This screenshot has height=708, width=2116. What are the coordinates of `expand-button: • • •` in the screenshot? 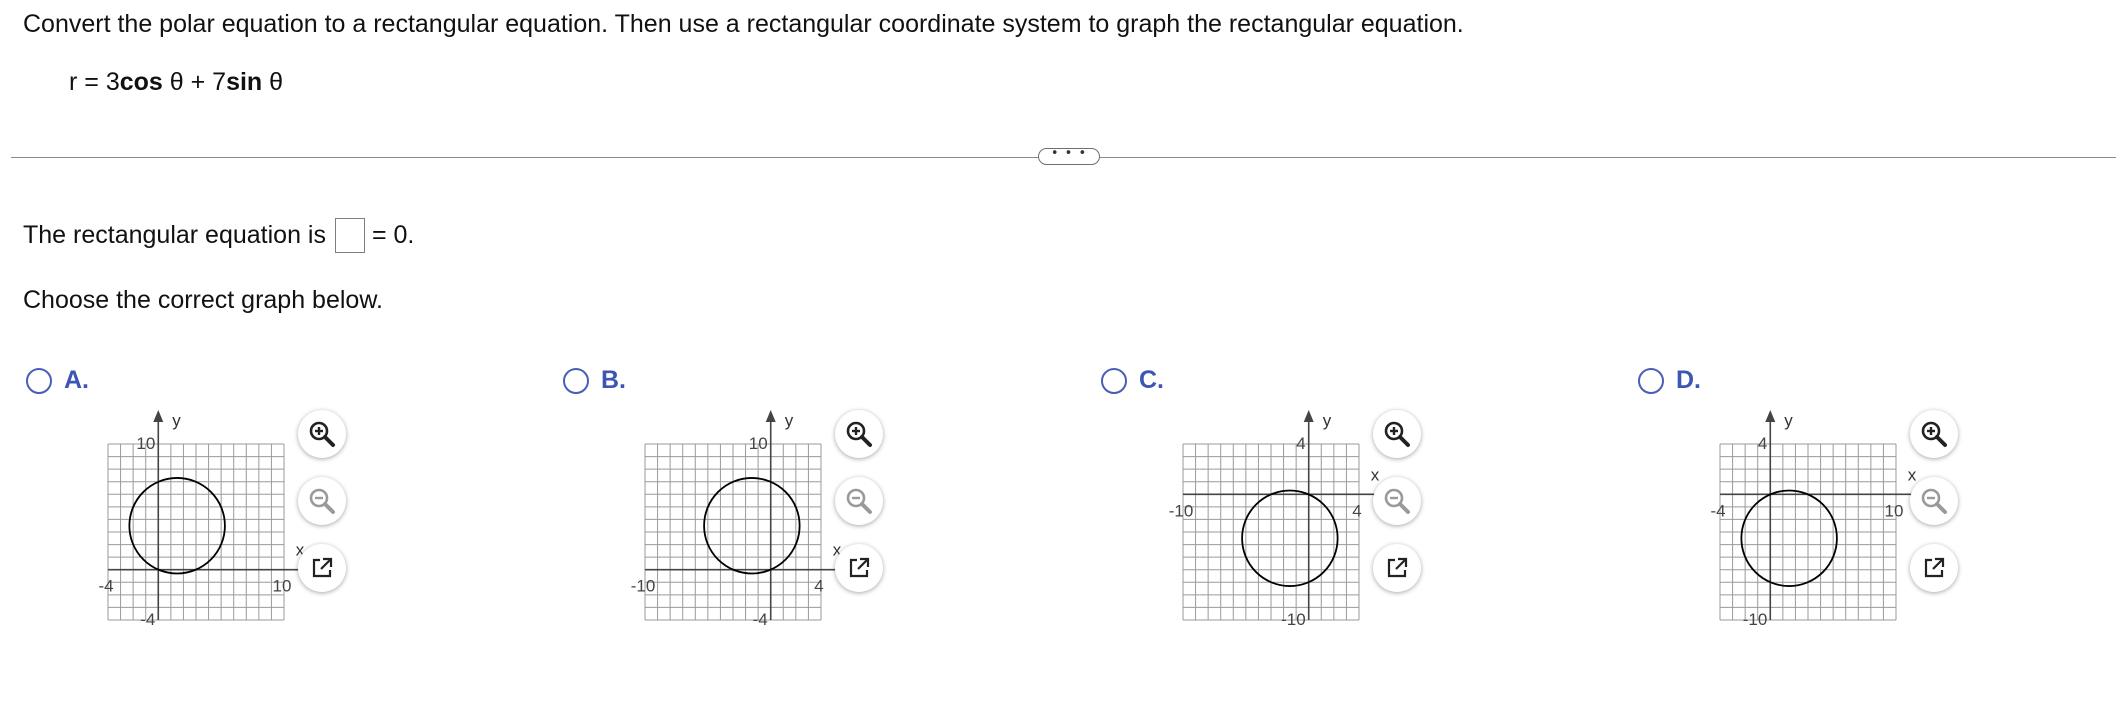 It's located at (1069, 155).